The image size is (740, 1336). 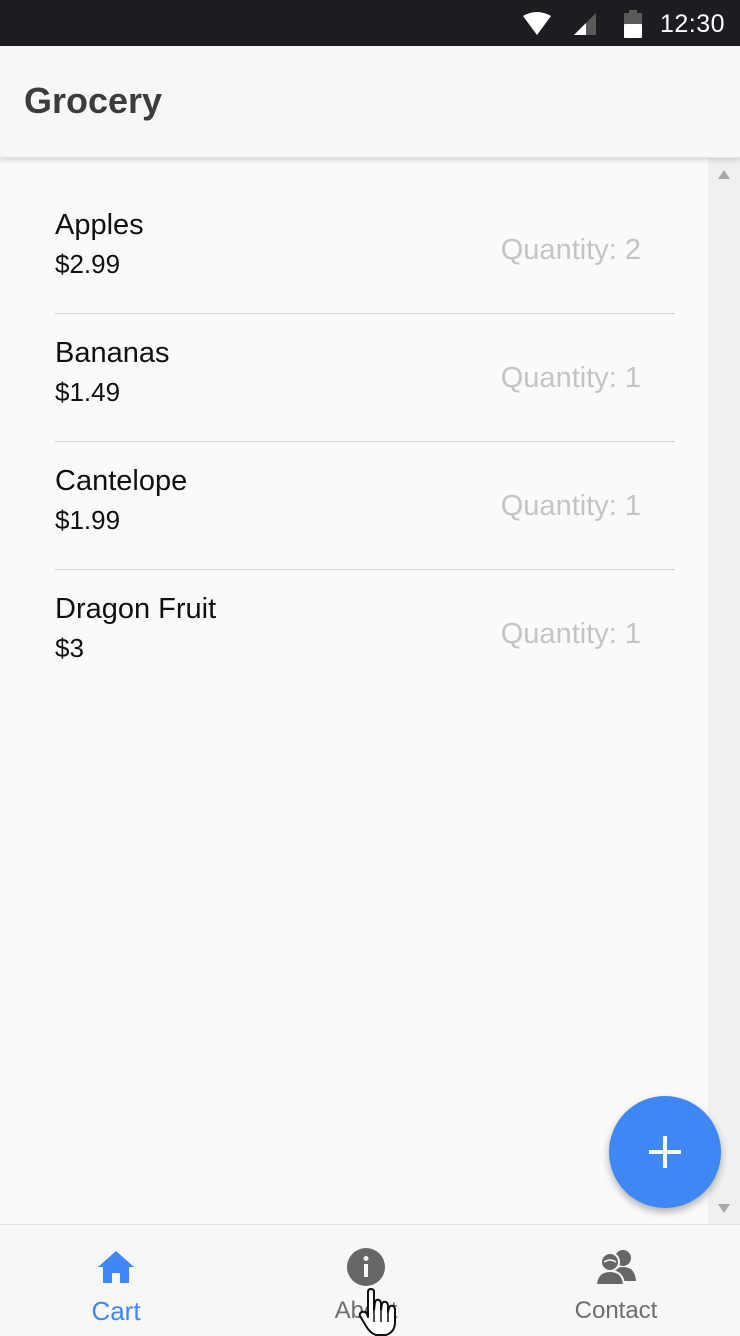 I want to click on add-item-button, so click(x=665, y=1152).